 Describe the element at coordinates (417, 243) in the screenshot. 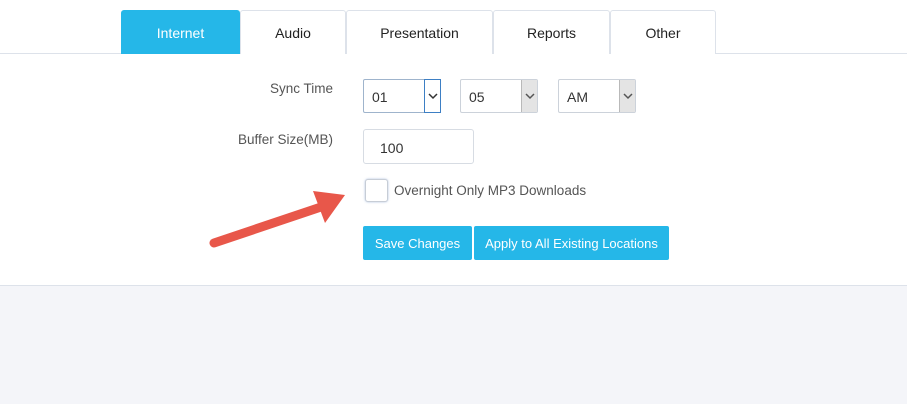

I see `save-changes-button: Save Changes` at that location.